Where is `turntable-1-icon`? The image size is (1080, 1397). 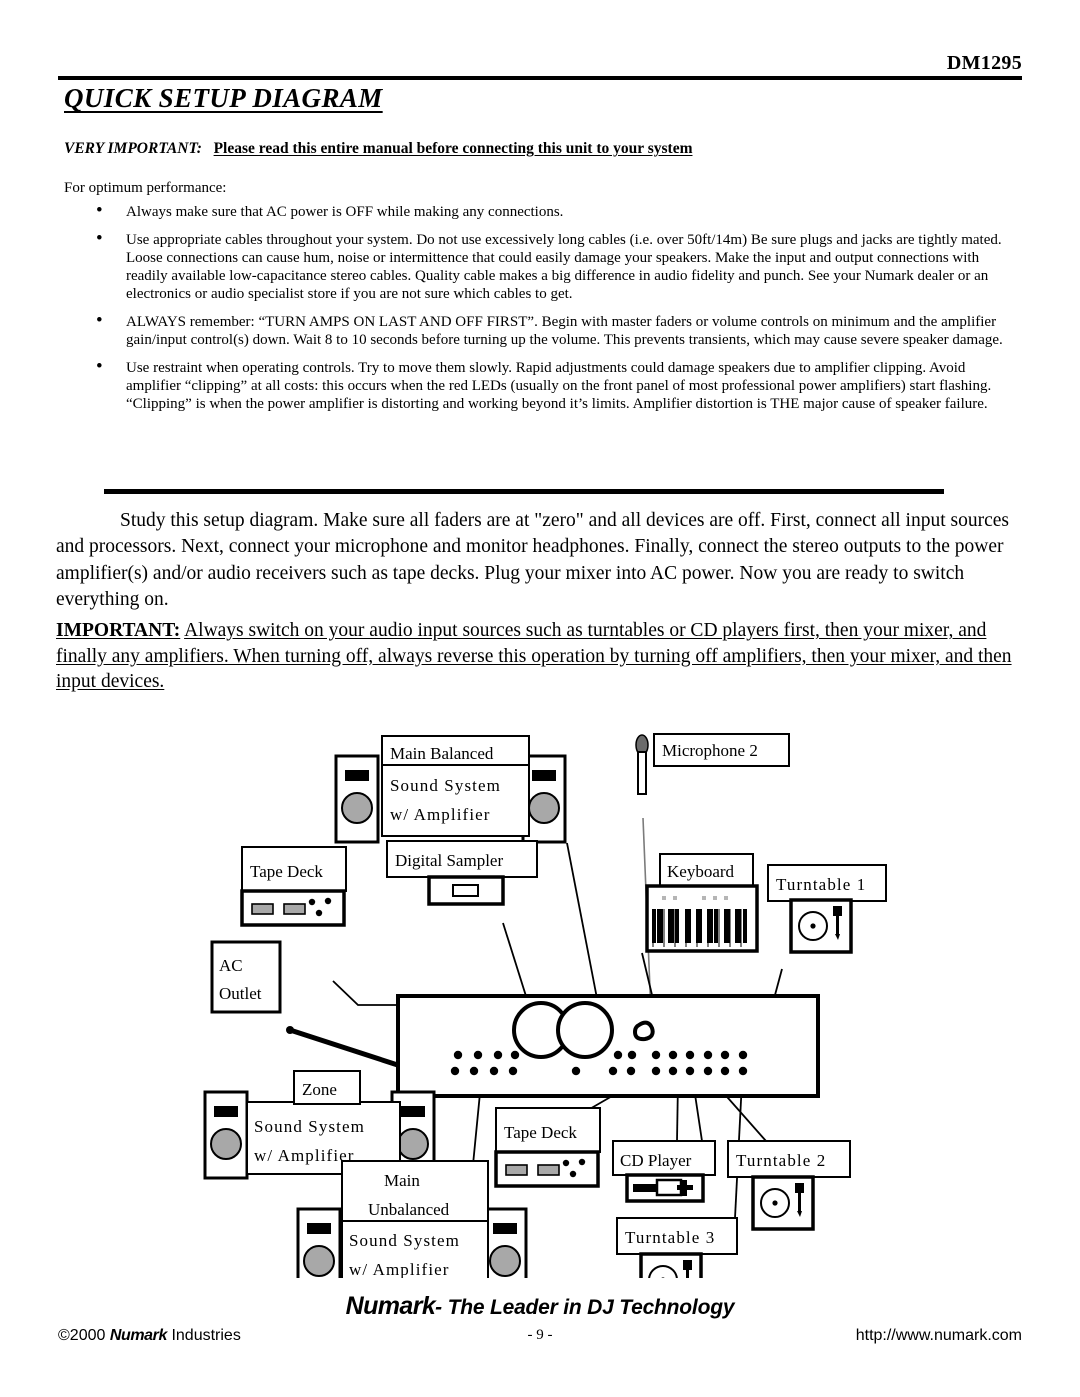
turntable-1-icon is located at coordinates (821, 926).